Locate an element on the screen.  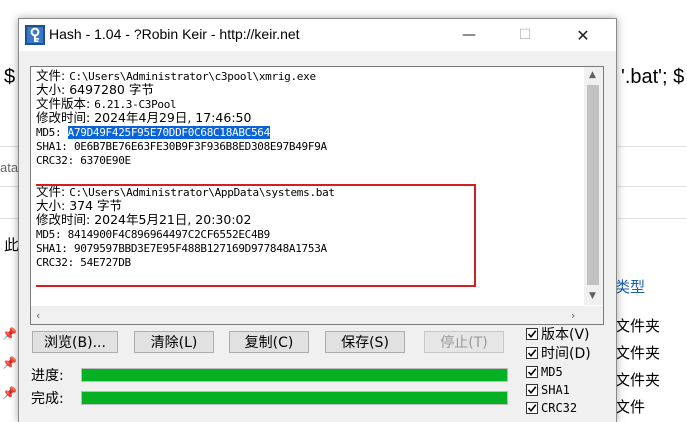
result-version-line: 文件版本: 6.21.3-C3Pool is located at coordinates (106, 104).